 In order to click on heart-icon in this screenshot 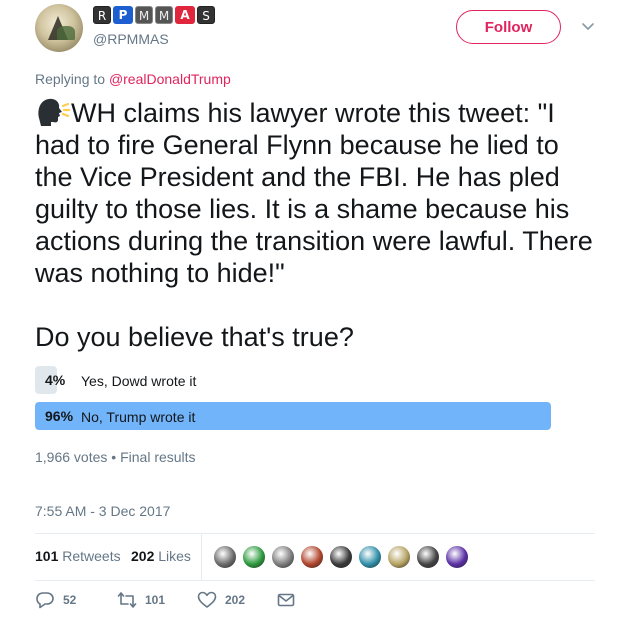, I will do `click(207, 599)`.